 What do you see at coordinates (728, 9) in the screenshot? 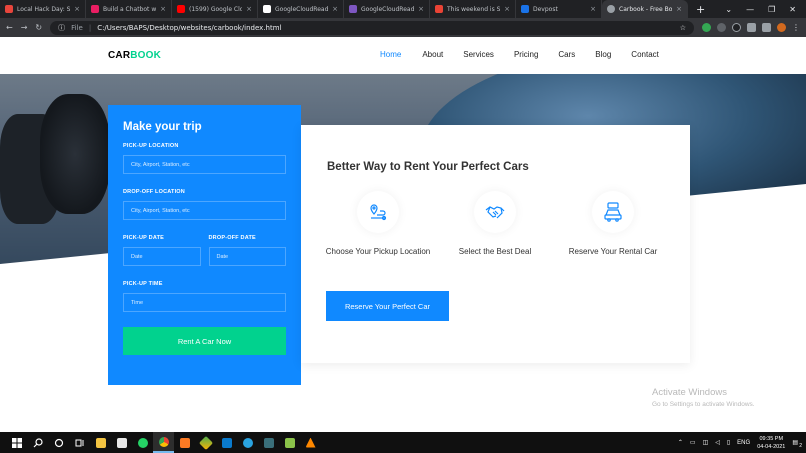
I see `window-tab-search-icon: ⌄` at bounding box center [728, 9].